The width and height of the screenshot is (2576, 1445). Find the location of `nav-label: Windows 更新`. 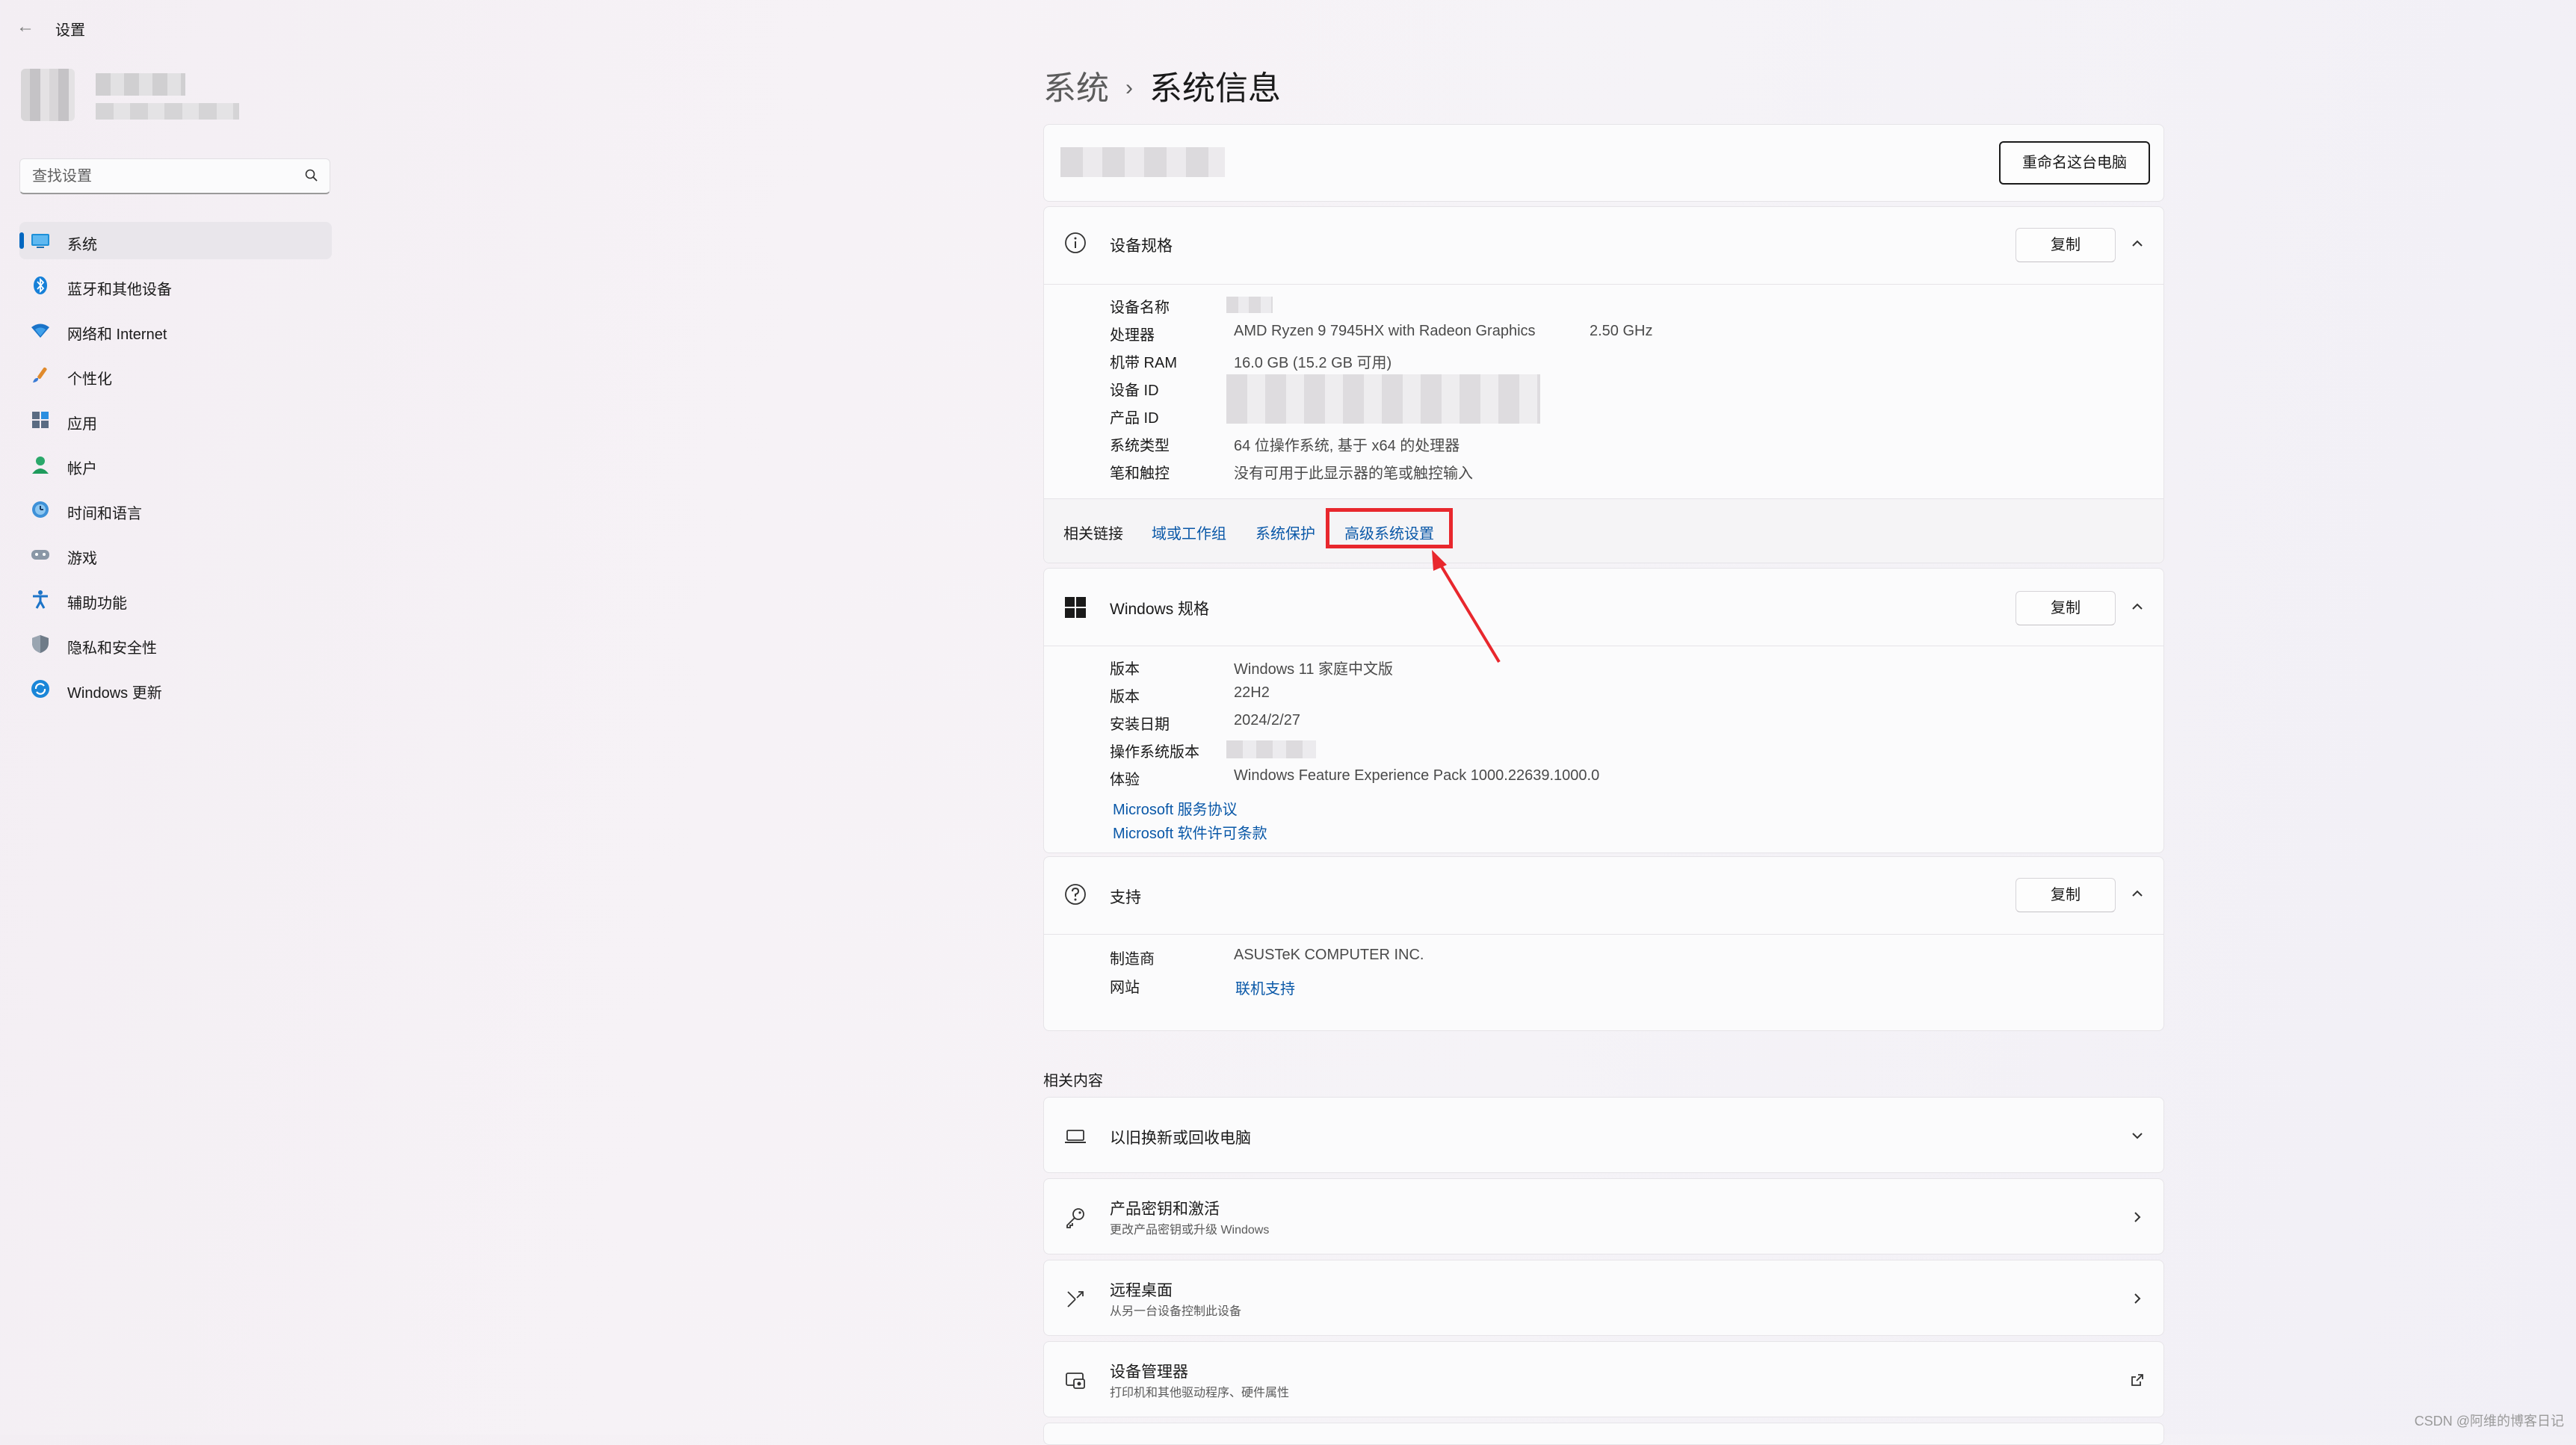

nav-label: Windows 更新 is located at coordinates (114, 693).